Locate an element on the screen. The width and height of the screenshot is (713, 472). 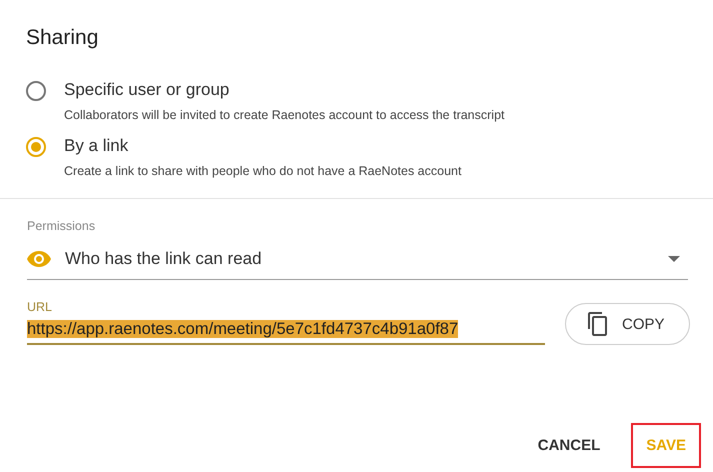
eye-icon is located at coordinates (39, 259).